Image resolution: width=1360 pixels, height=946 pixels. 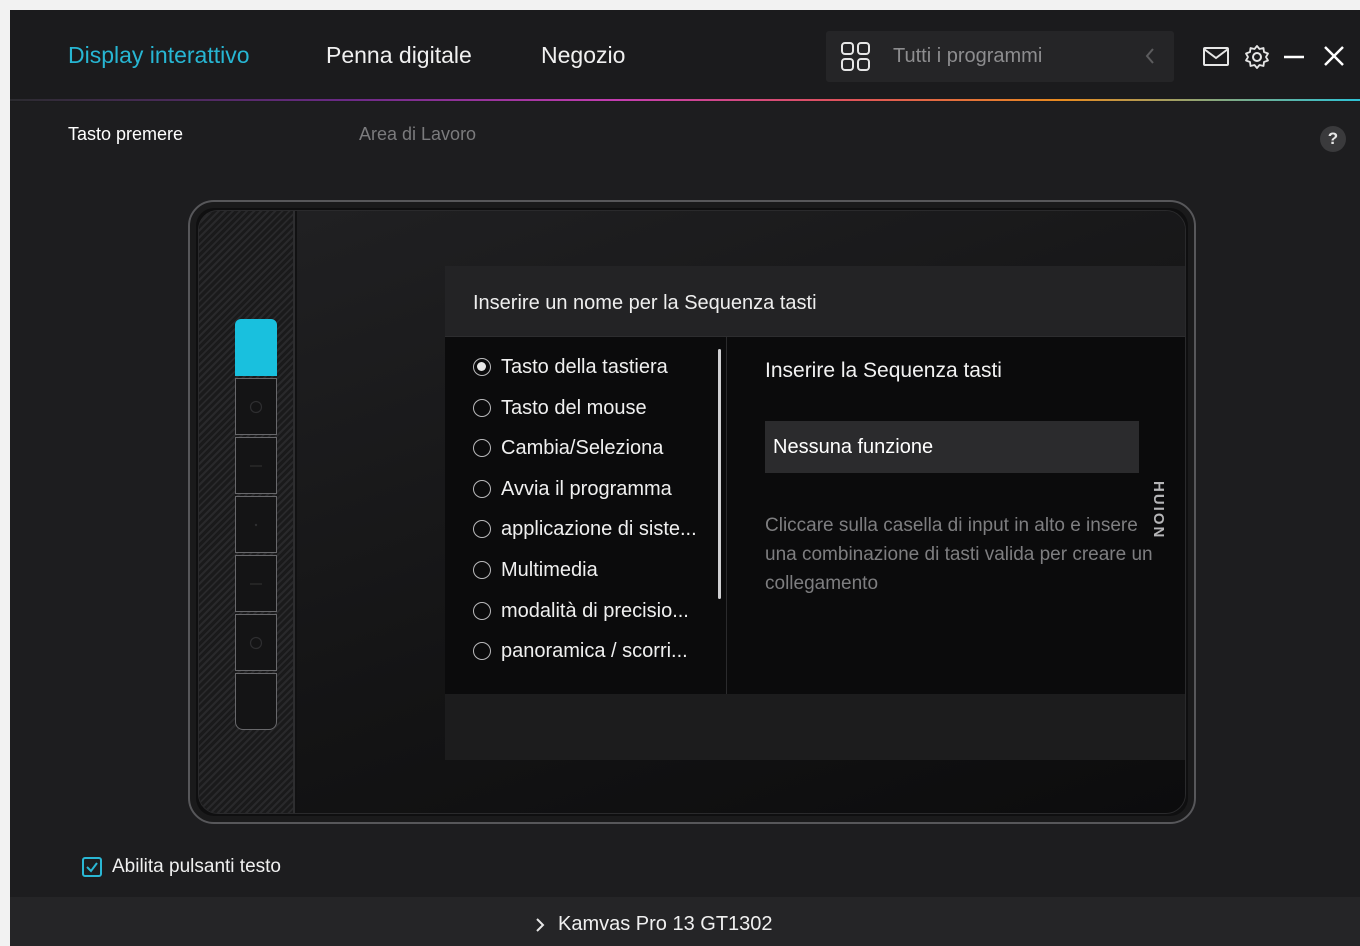 I want to click on program-selector: Tutti i programmi, so click(x=1000, y=56).